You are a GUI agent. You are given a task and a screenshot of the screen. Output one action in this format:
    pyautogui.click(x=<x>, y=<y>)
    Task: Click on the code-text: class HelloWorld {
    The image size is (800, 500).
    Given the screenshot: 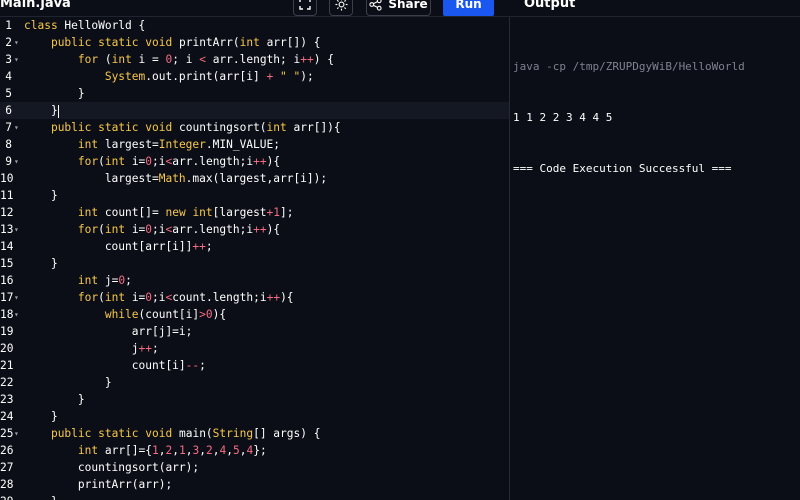 What is the action you would take?
    pyautogui.click(x=85, y=25)
    